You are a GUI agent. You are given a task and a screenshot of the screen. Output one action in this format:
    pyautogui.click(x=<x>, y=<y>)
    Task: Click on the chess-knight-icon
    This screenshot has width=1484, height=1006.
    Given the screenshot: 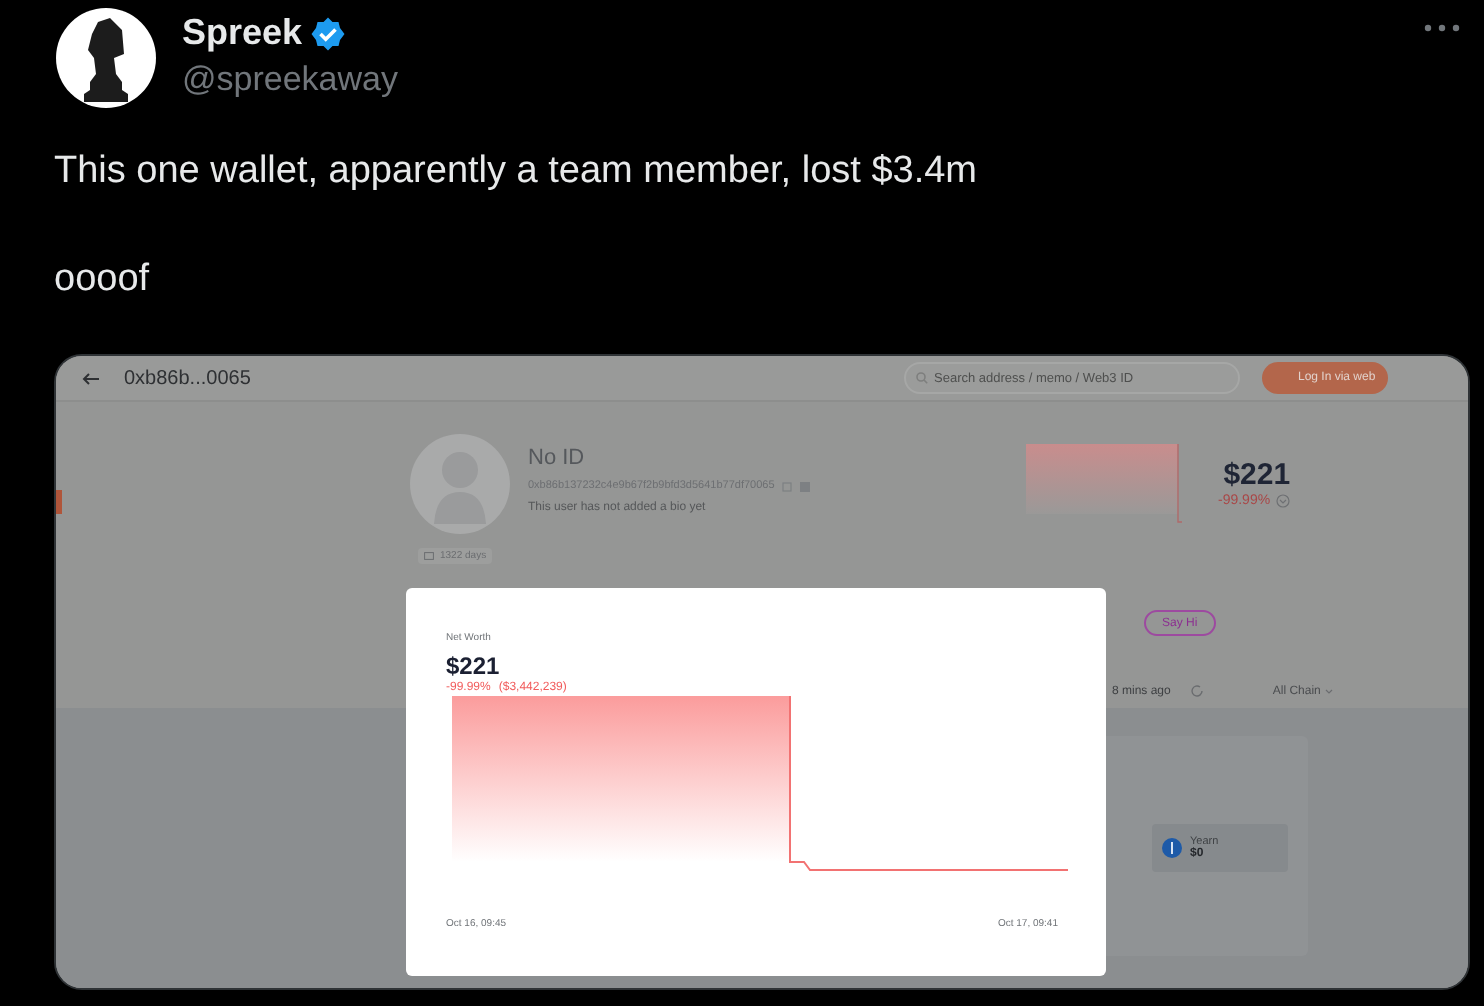 What is the action you would take?
    pyautogui.click(x=106, y=58)
    